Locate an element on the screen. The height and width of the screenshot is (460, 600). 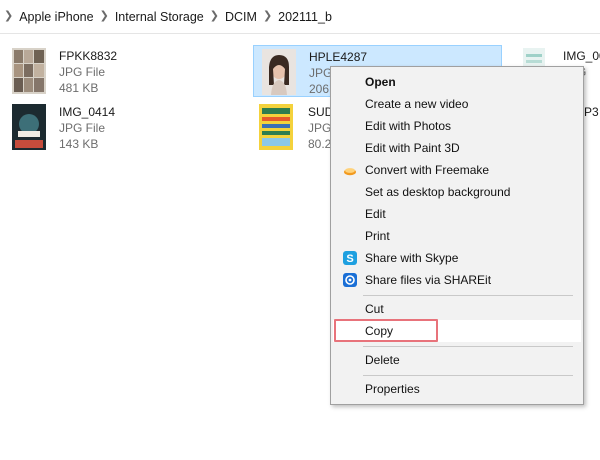
menu-item-set-desktop-background: Set as desktop background is located at coordinates (457, 192).